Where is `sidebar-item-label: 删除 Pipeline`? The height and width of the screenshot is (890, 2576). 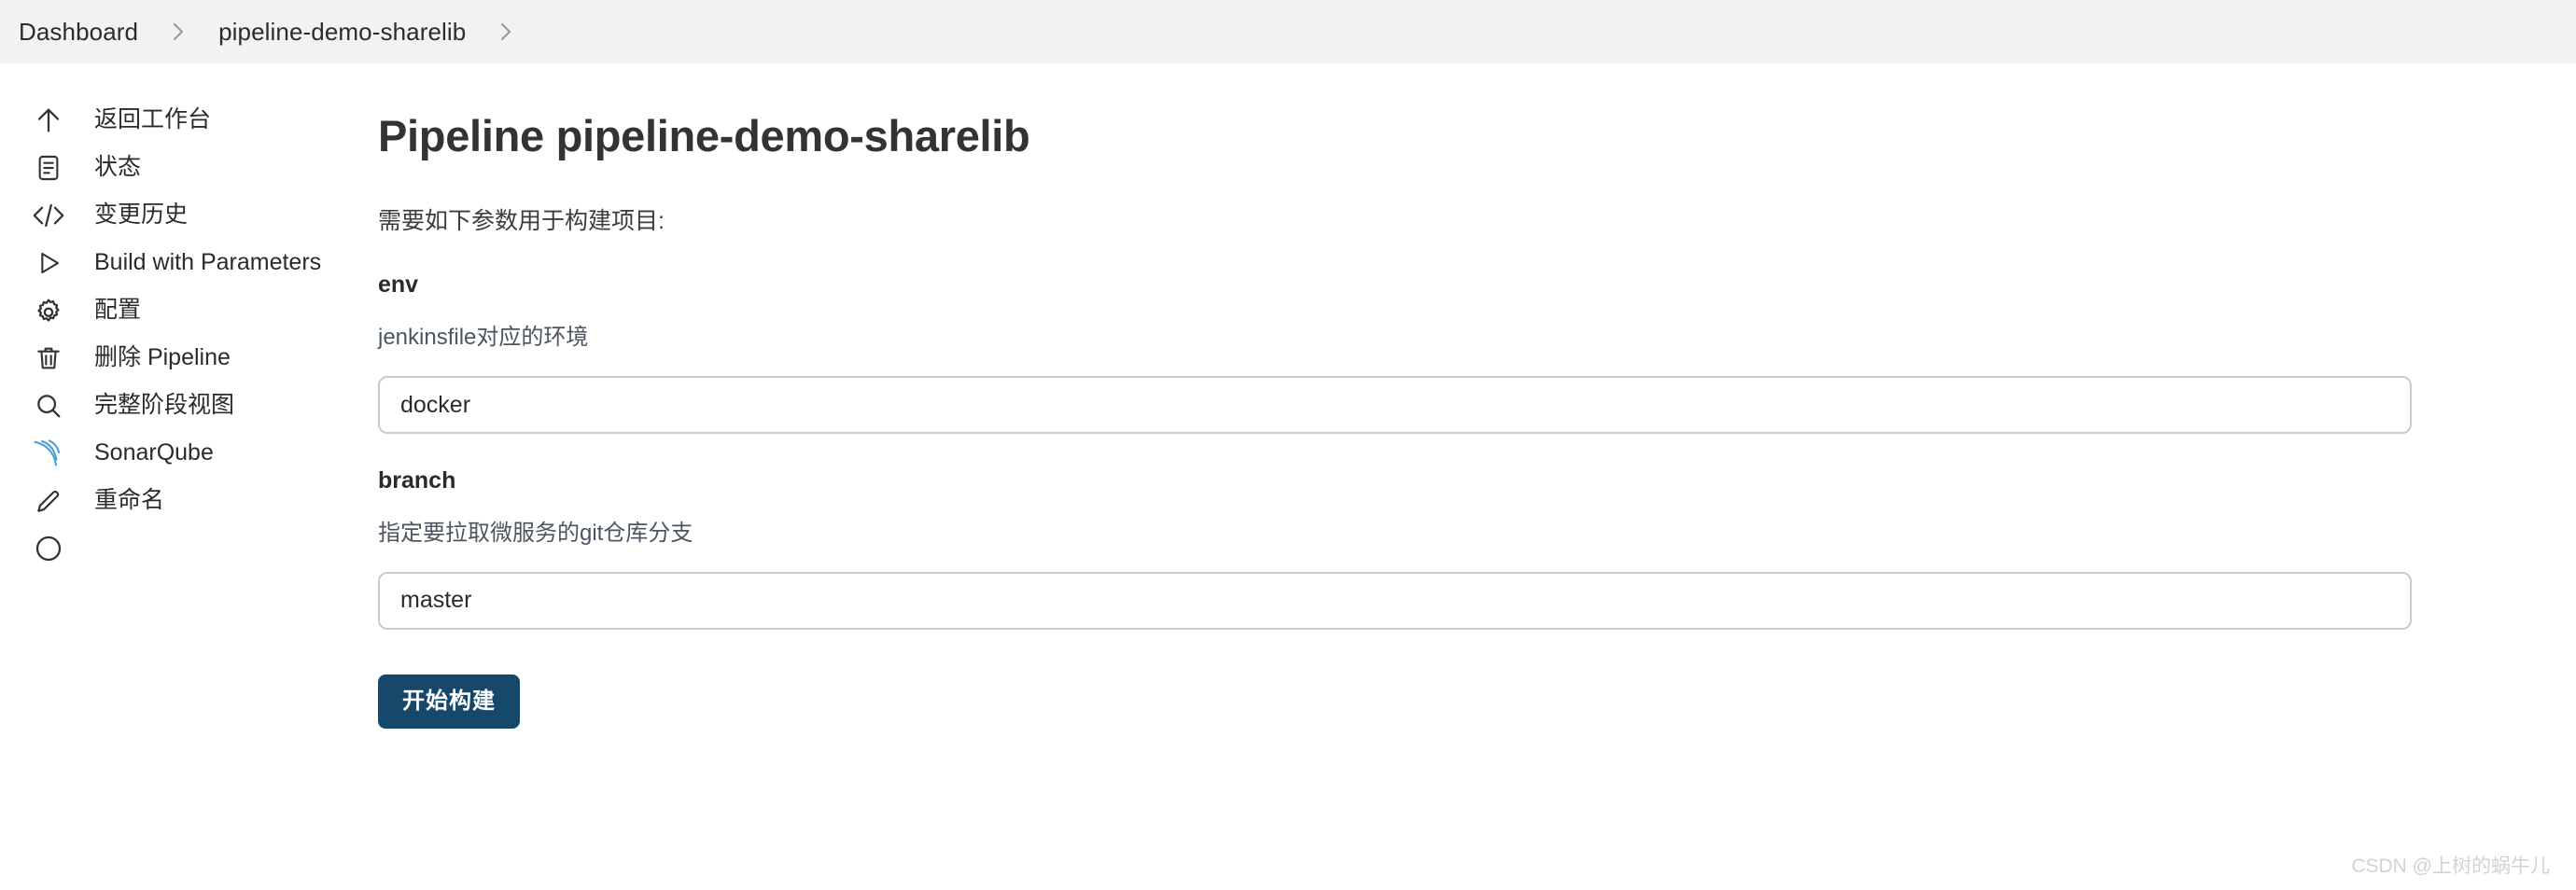 sidebar-item-label: 删除 Pipeline is located at coordinates (162, 357).